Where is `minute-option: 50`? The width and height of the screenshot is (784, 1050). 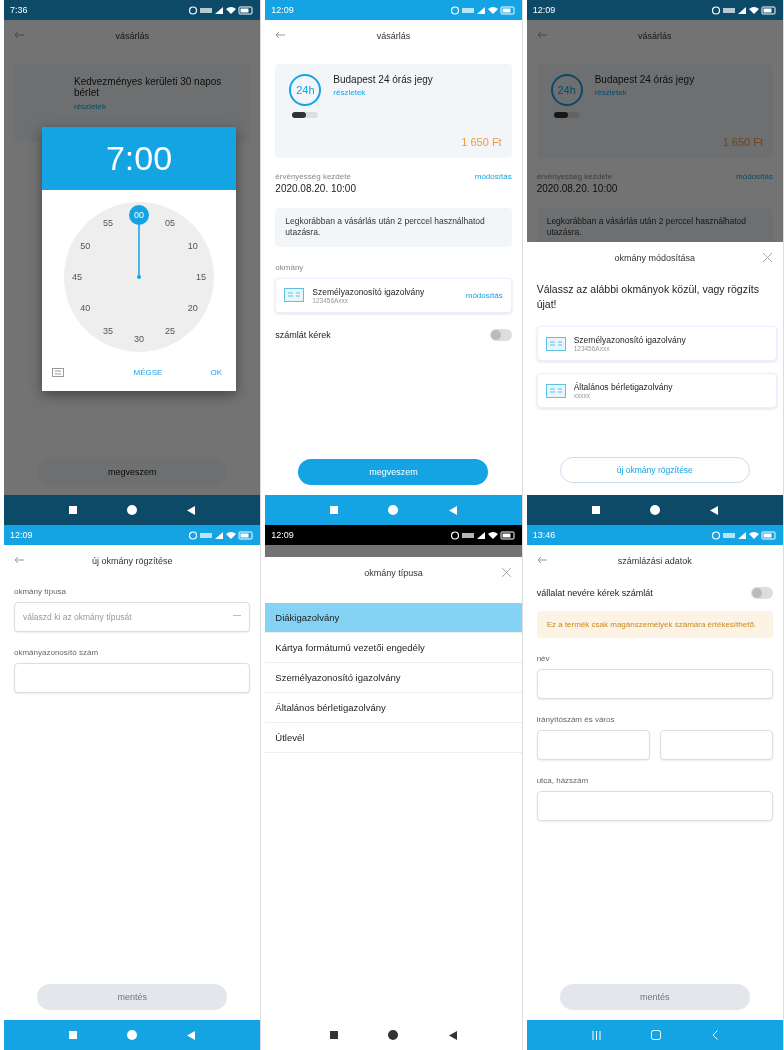 minute-option: 50 is located at coordinates (85, 246).